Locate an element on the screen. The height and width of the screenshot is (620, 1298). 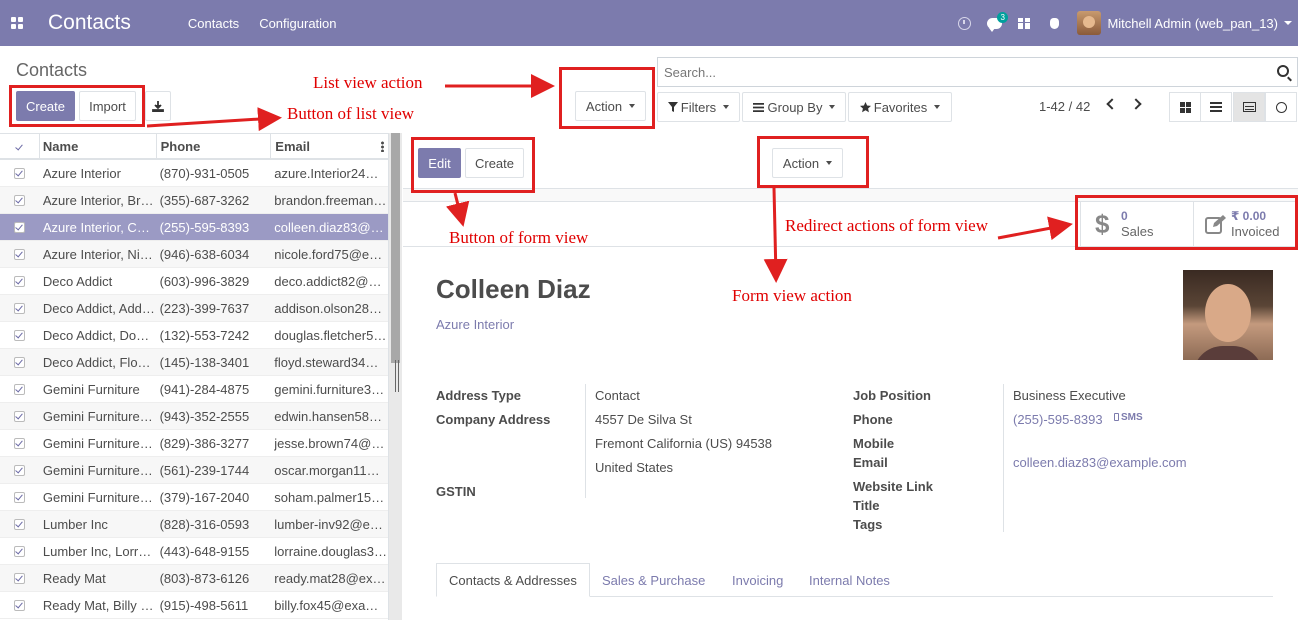
arrow-list-buttons is located at coordinates (214, 119).